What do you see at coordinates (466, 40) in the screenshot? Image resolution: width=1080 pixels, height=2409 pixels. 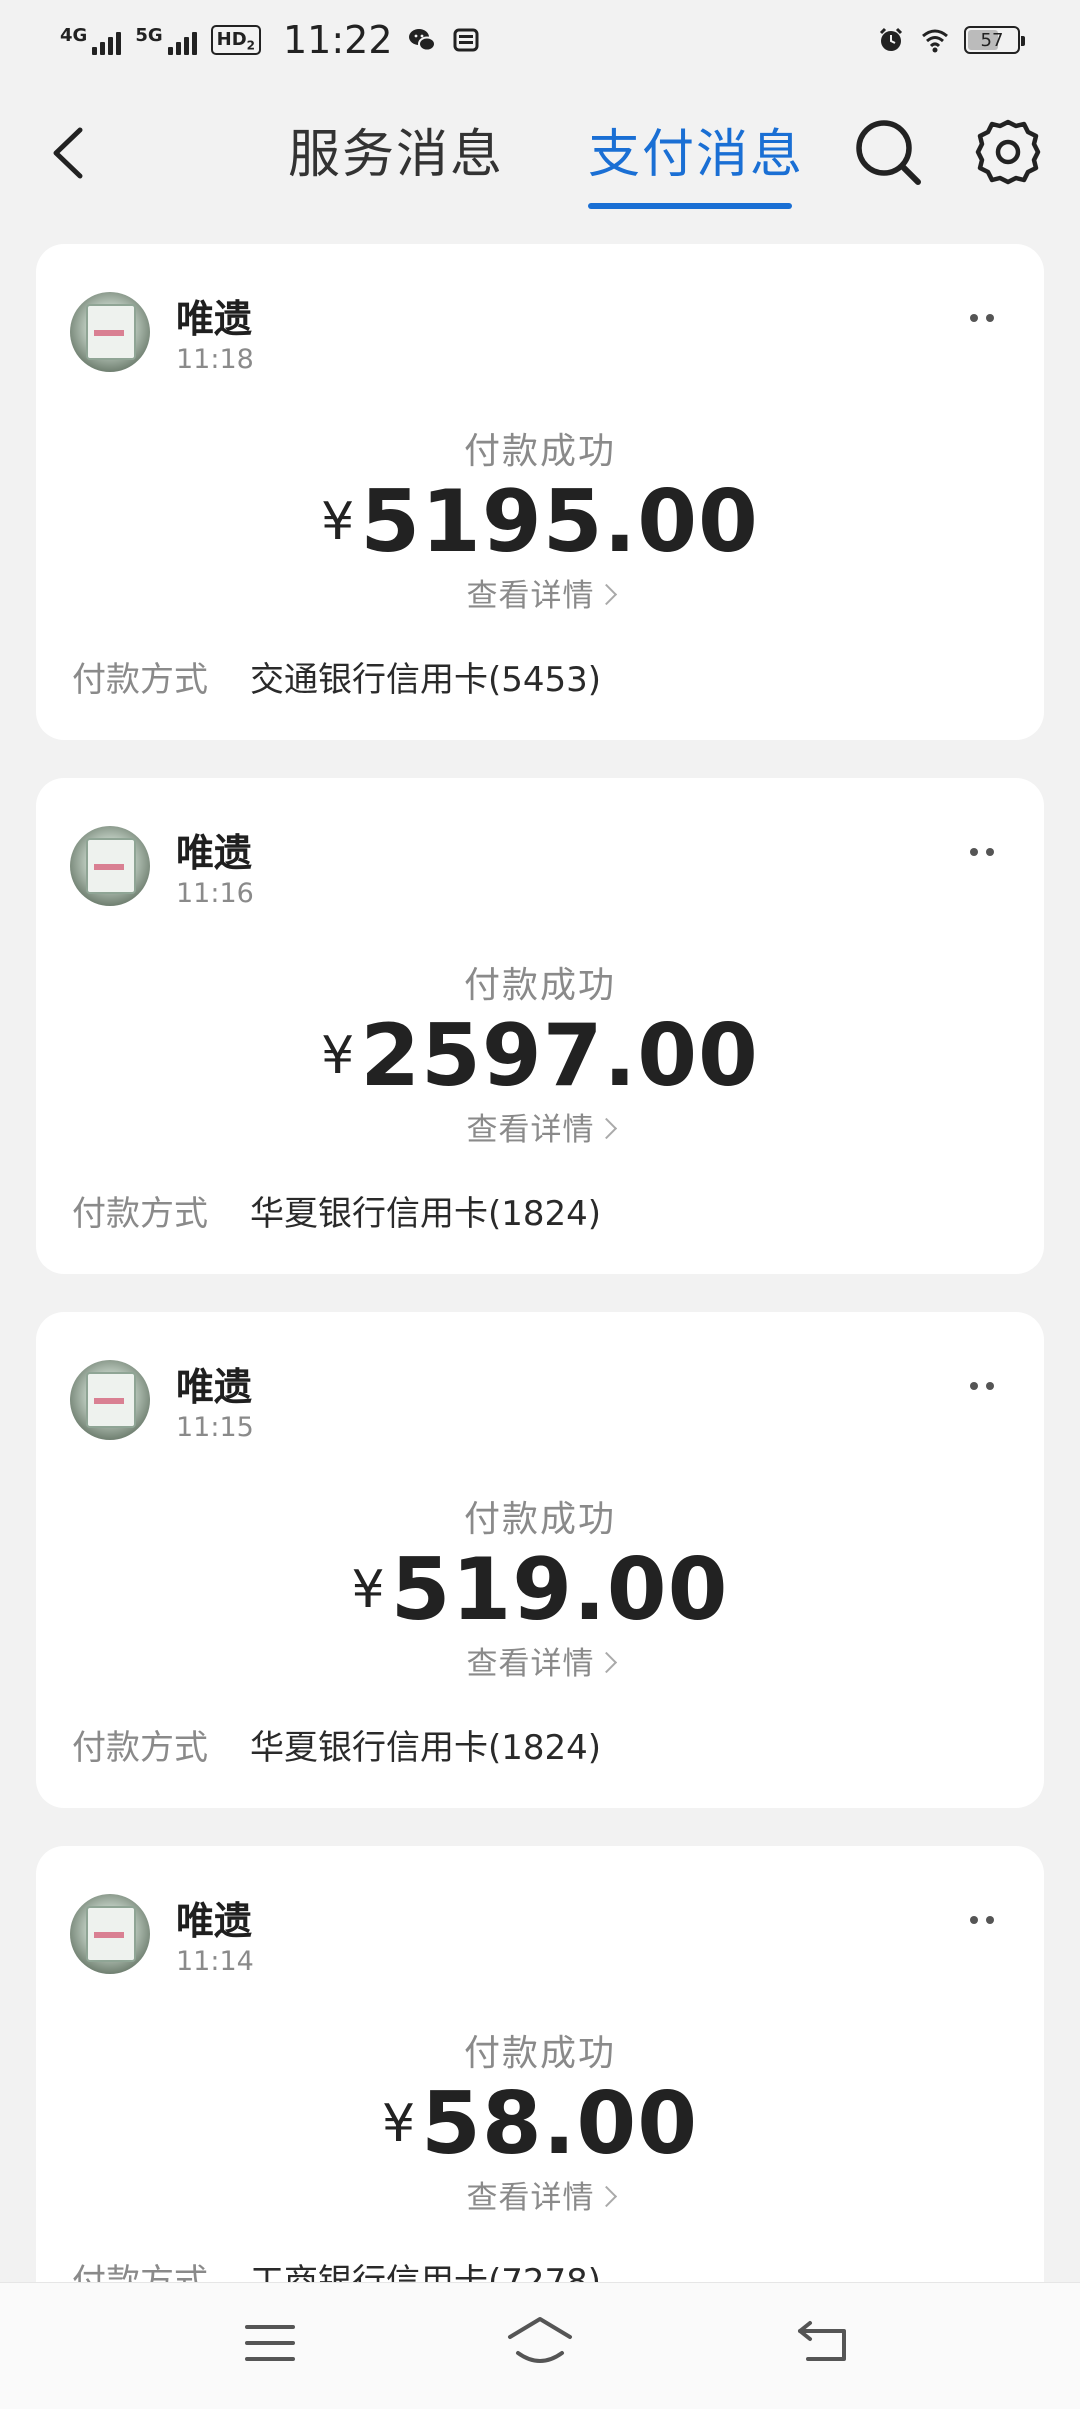 I see `card-icon` at bounding box center [466, 40].